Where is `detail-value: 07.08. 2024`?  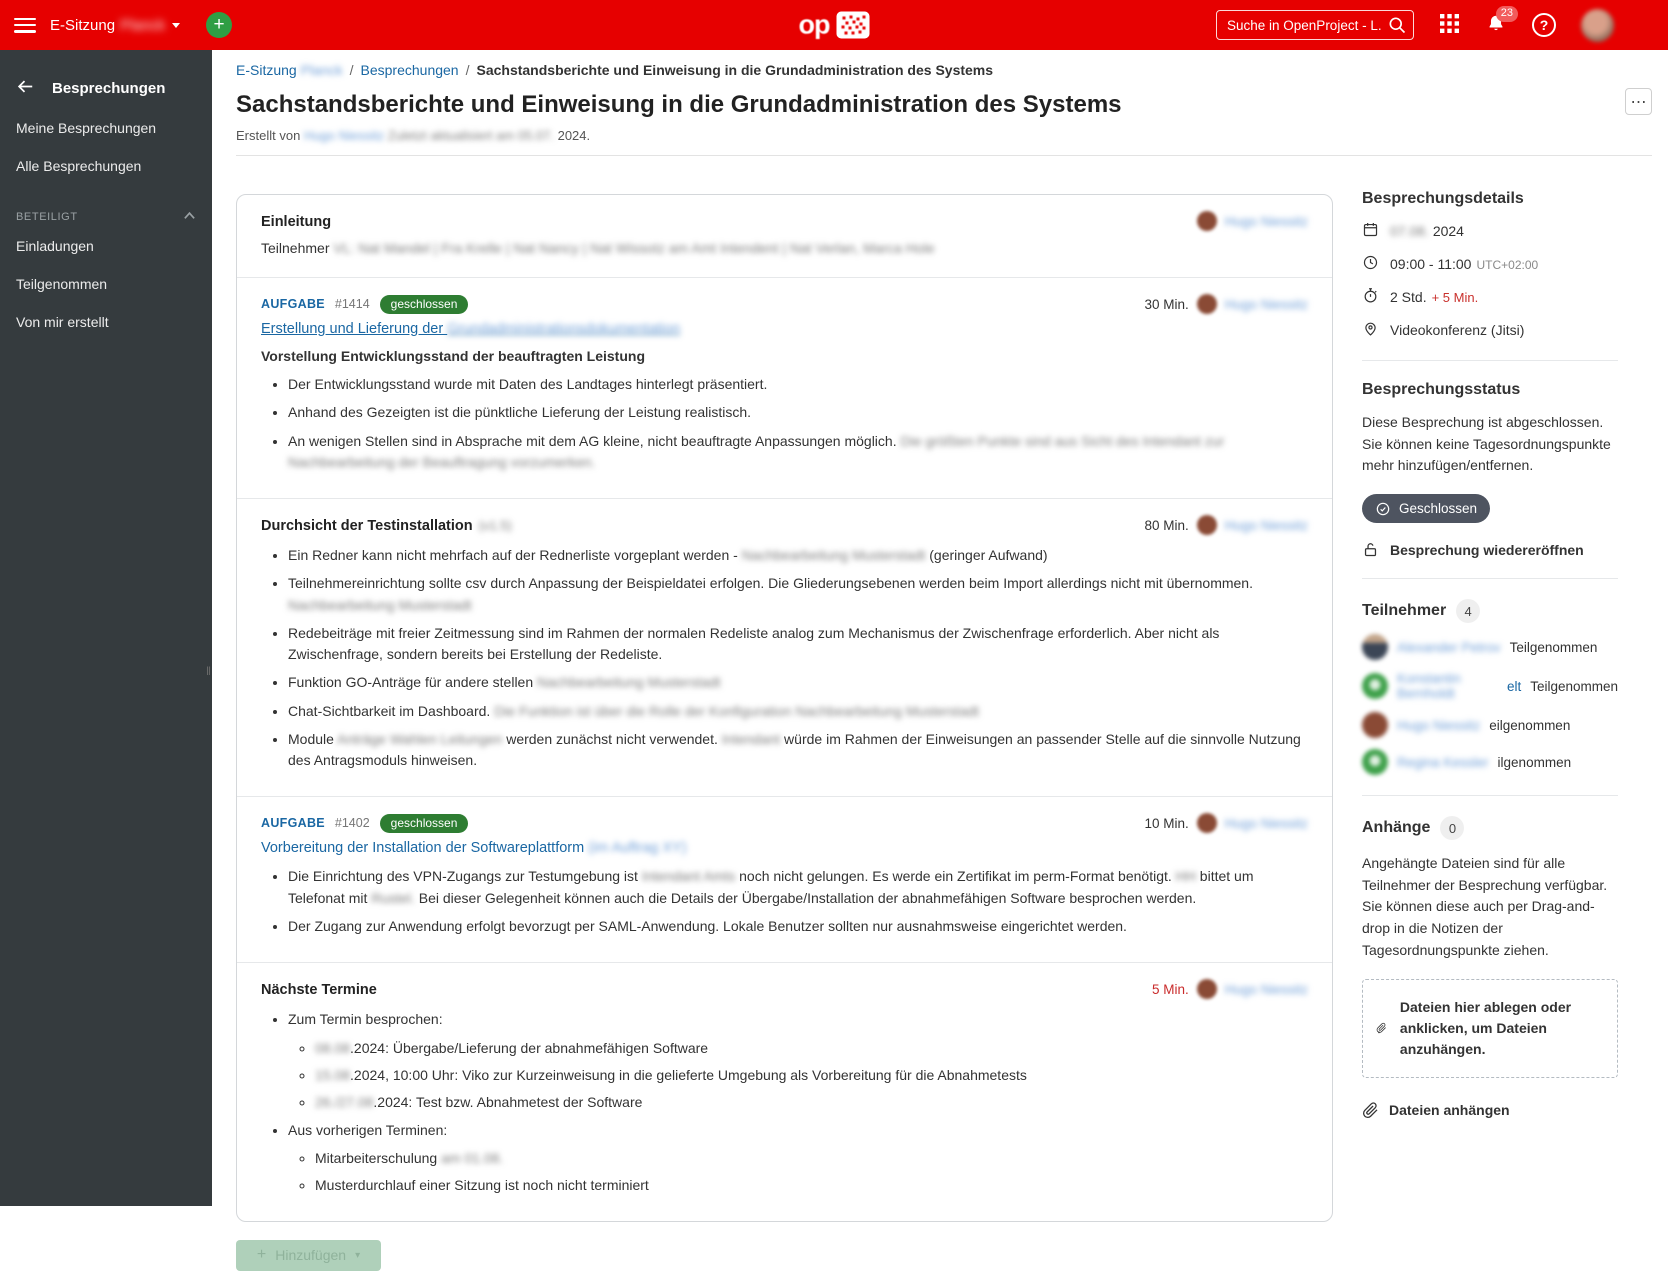 detail-value: 07.08. 2024 is located at coordinates (1427, 231).